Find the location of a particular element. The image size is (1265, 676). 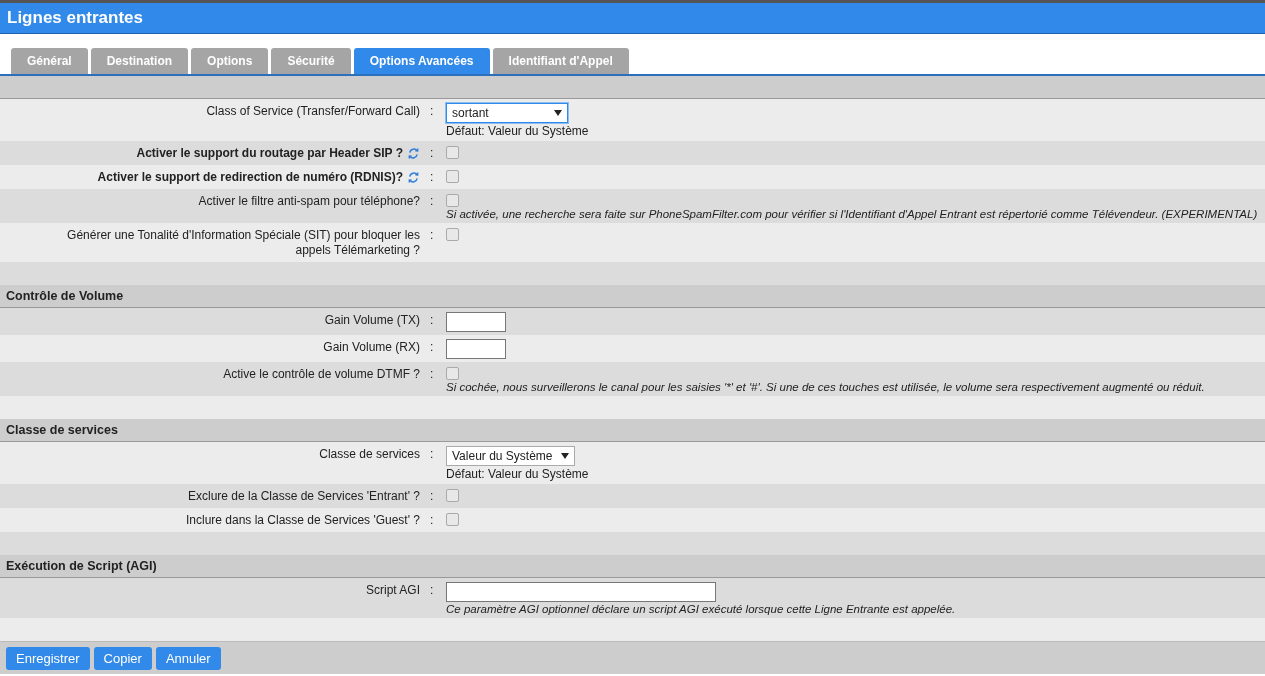

dropdown: sortant is located at coordinates (507, 113).